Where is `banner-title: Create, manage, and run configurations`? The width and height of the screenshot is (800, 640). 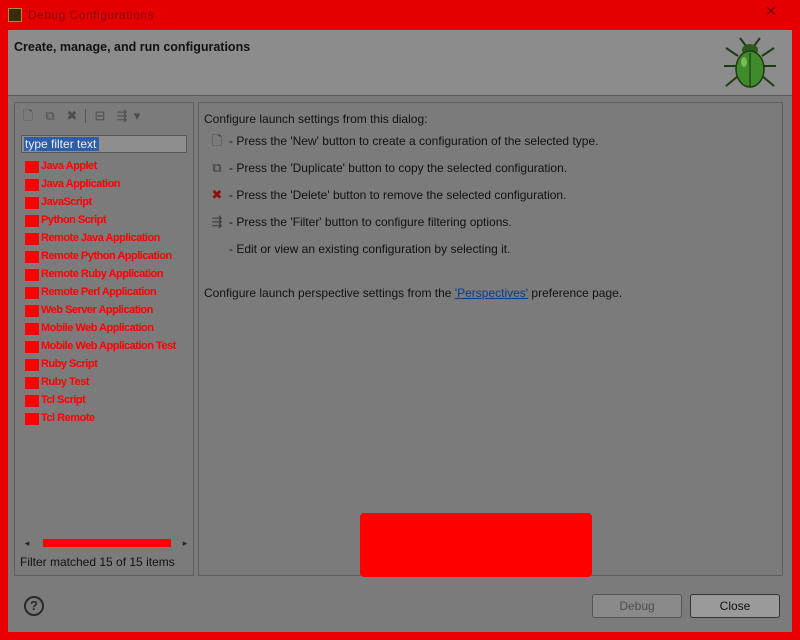 banner-title: Create, manage, and run configurations is located at coordinates (132, 47).